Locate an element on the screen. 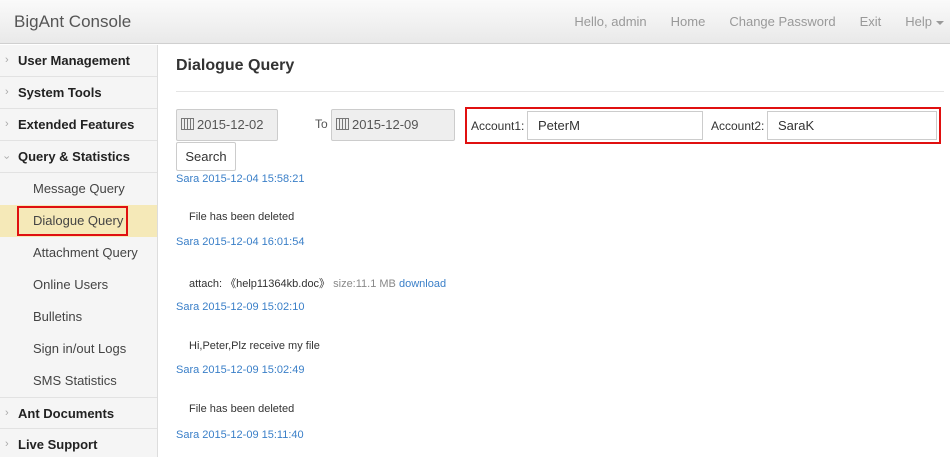 The image size is (950, 457). search-button: Search is located at coordinates (206, 156).